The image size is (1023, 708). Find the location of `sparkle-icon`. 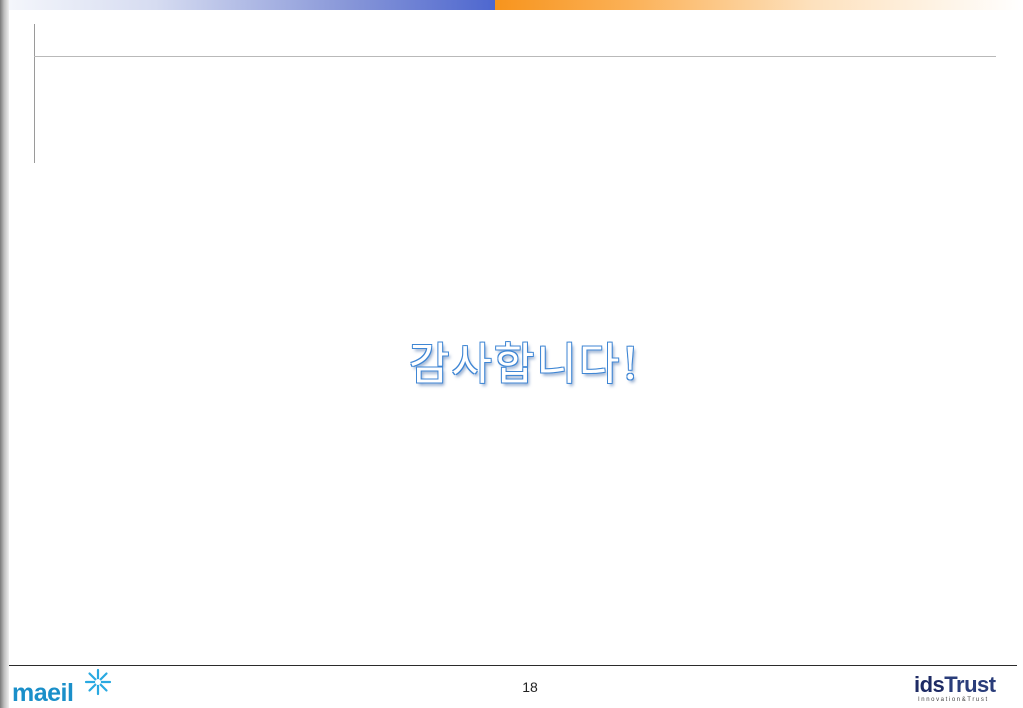

sparkle-icon is located at coordinates (98, 682).